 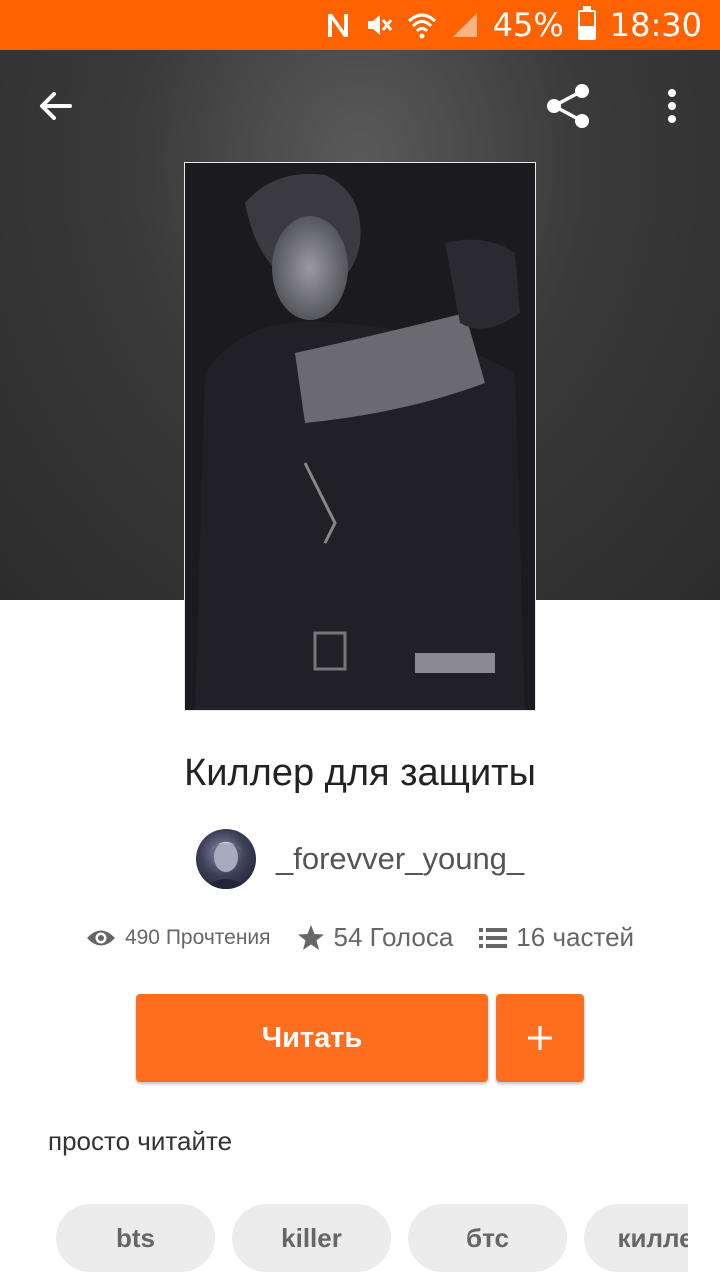 What do you see at coordinates (310, 937) in the screenshot?
I see `star-icon` at bounding box center [310, 937].